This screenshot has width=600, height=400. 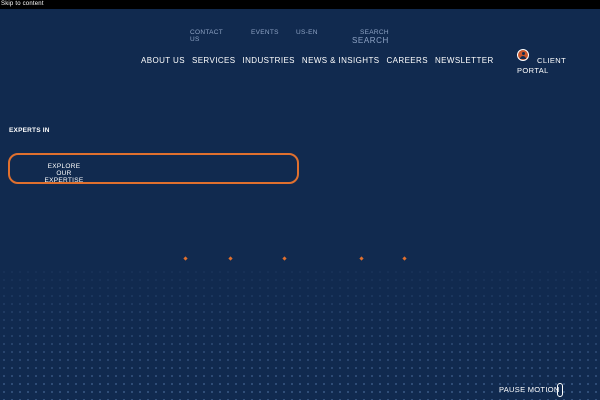 I want to click on skip-bar: Skip to content, so click(x=300, y=4).